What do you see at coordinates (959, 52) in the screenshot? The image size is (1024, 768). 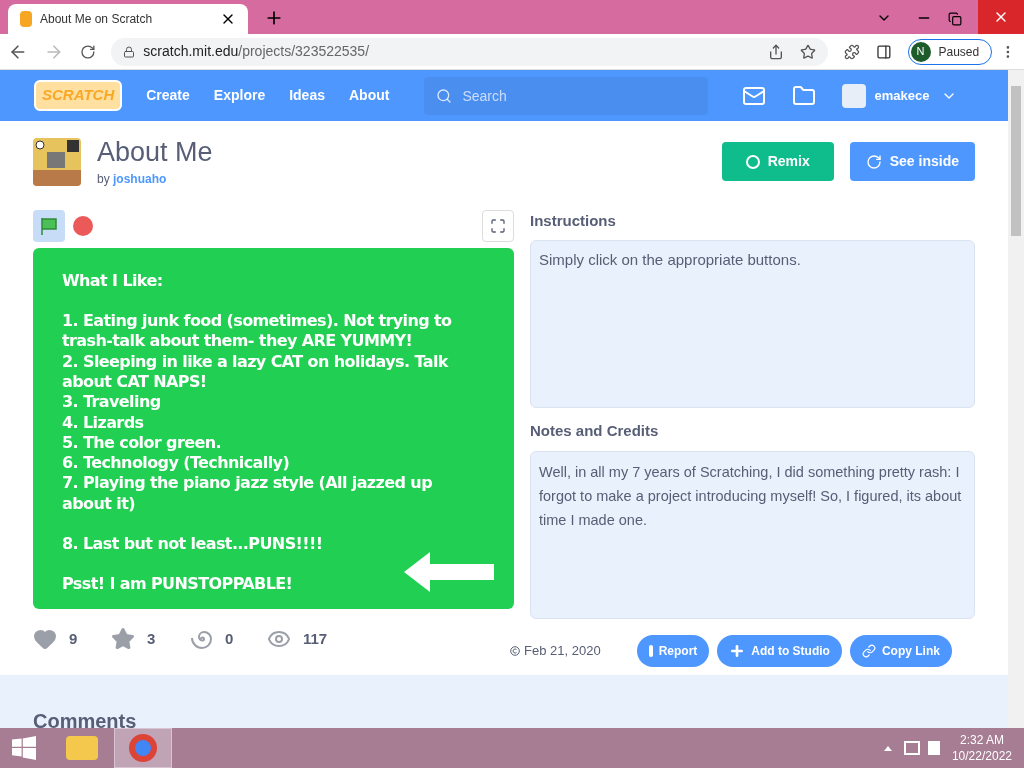 I see `profile-status: Paused` at bounding box center [959, 52].